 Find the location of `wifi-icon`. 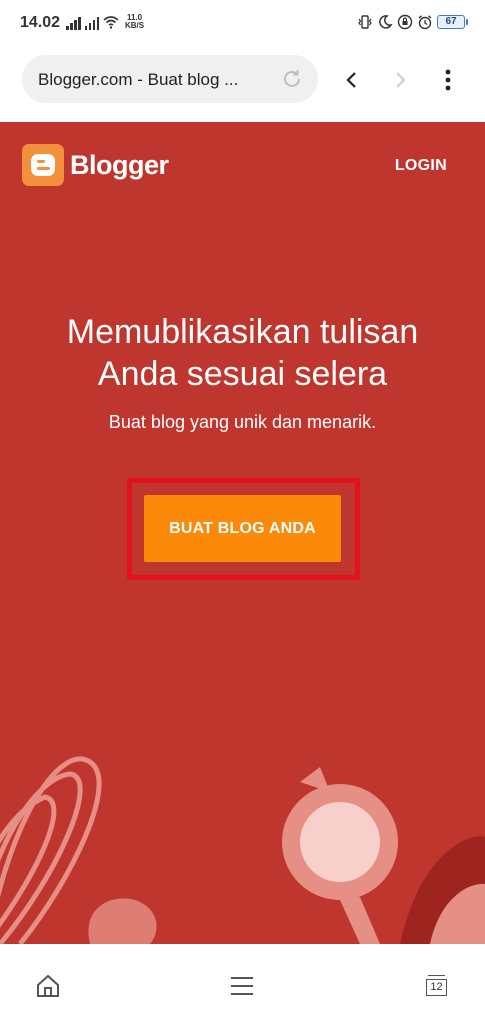

wifi-icon is located at coordinates (111, 22).